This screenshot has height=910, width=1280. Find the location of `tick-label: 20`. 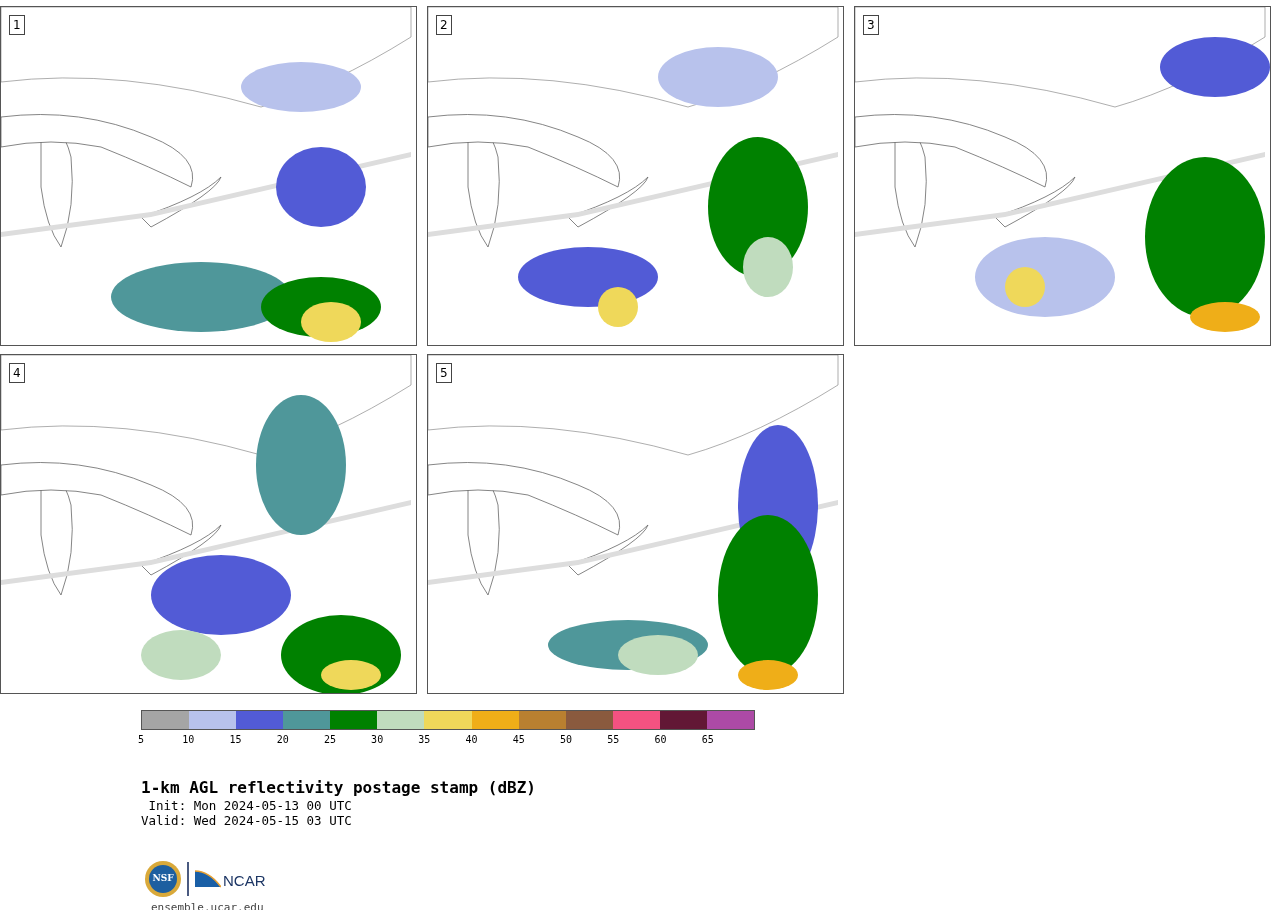

tick-label: 20 is located at coordinates (282, 740).